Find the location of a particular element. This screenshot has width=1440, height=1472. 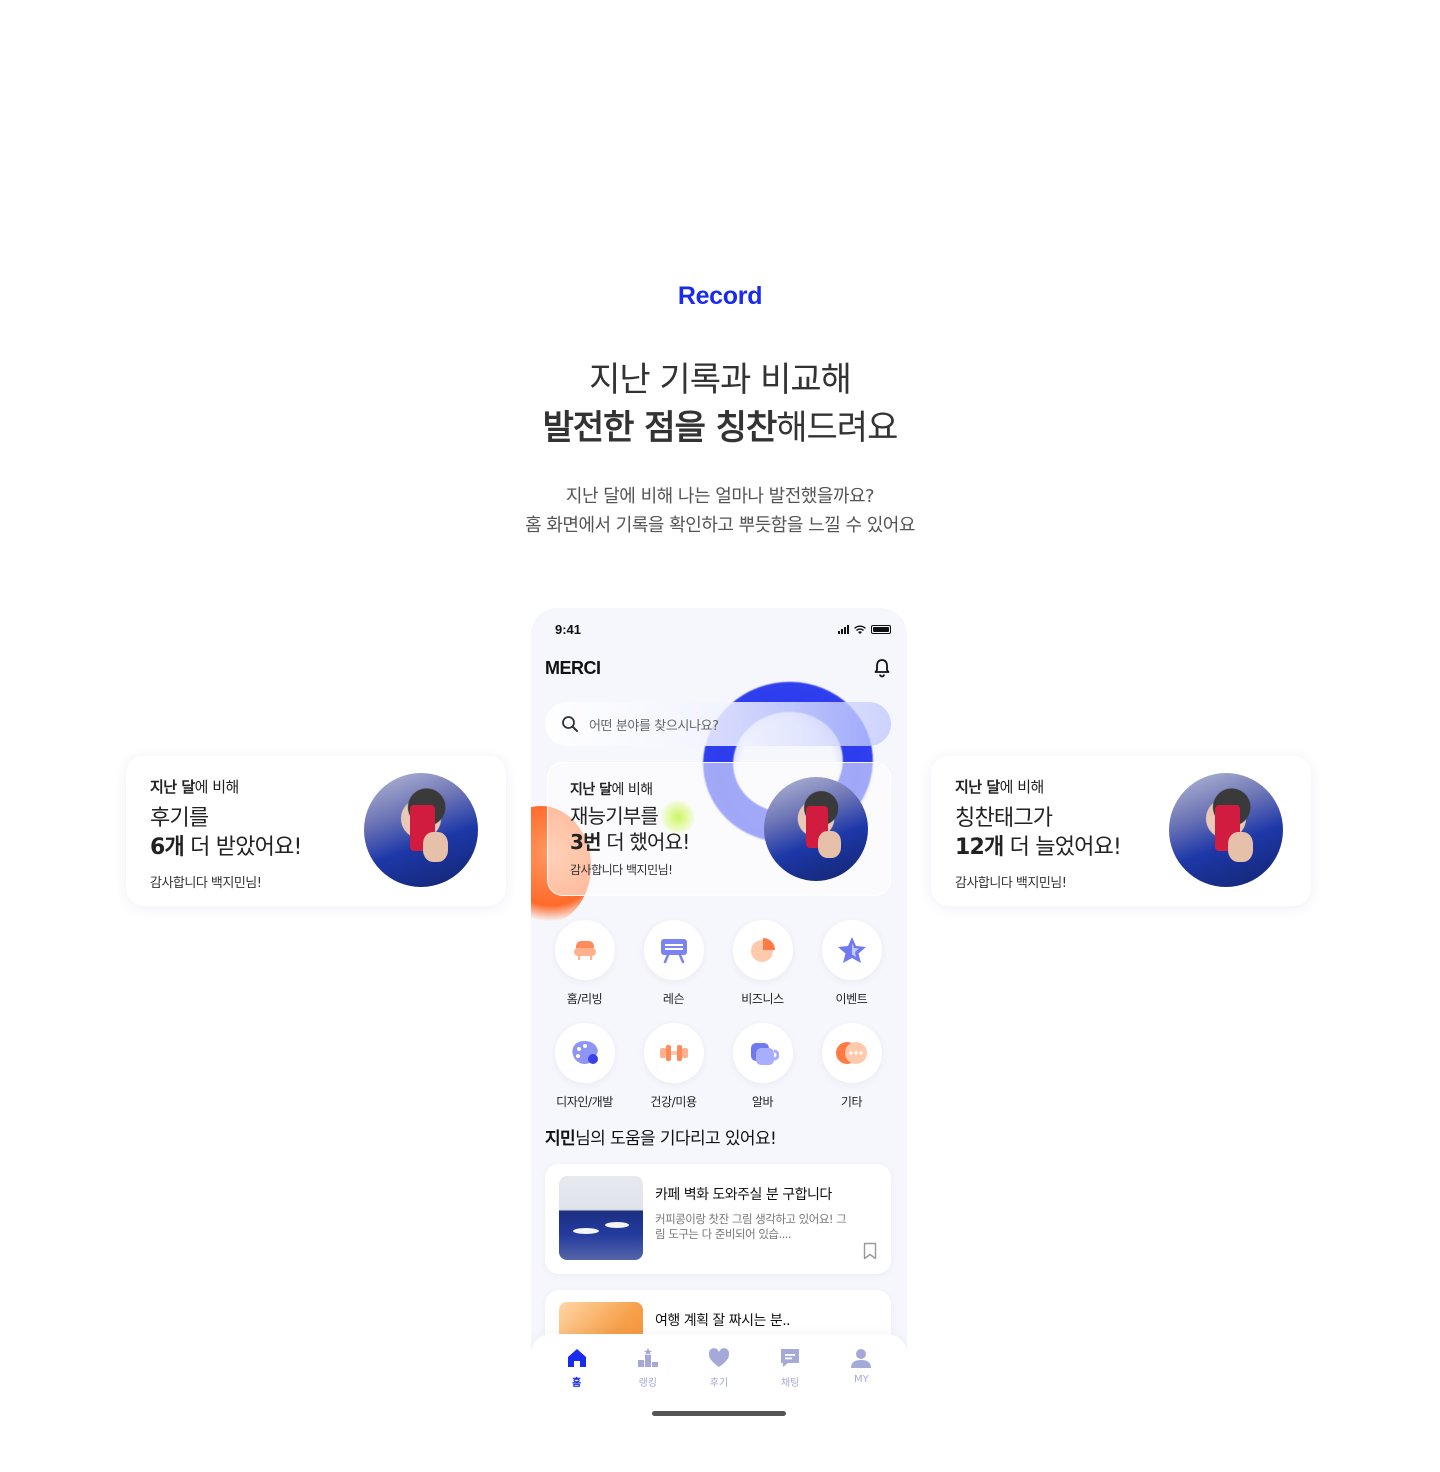

tab-ranking: 랭킹 is located at coordinates (648, 1367).